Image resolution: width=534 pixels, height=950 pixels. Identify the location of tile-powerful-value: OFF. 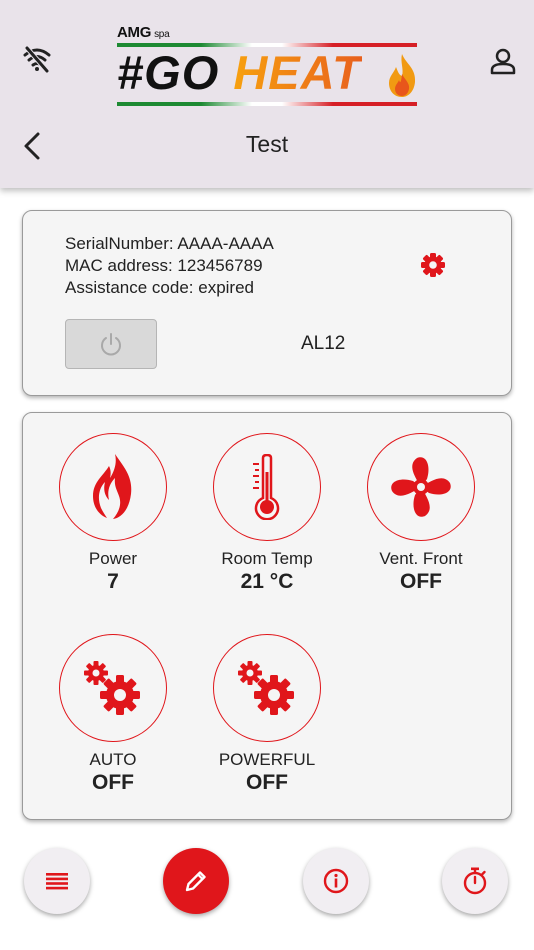
(267, 782).